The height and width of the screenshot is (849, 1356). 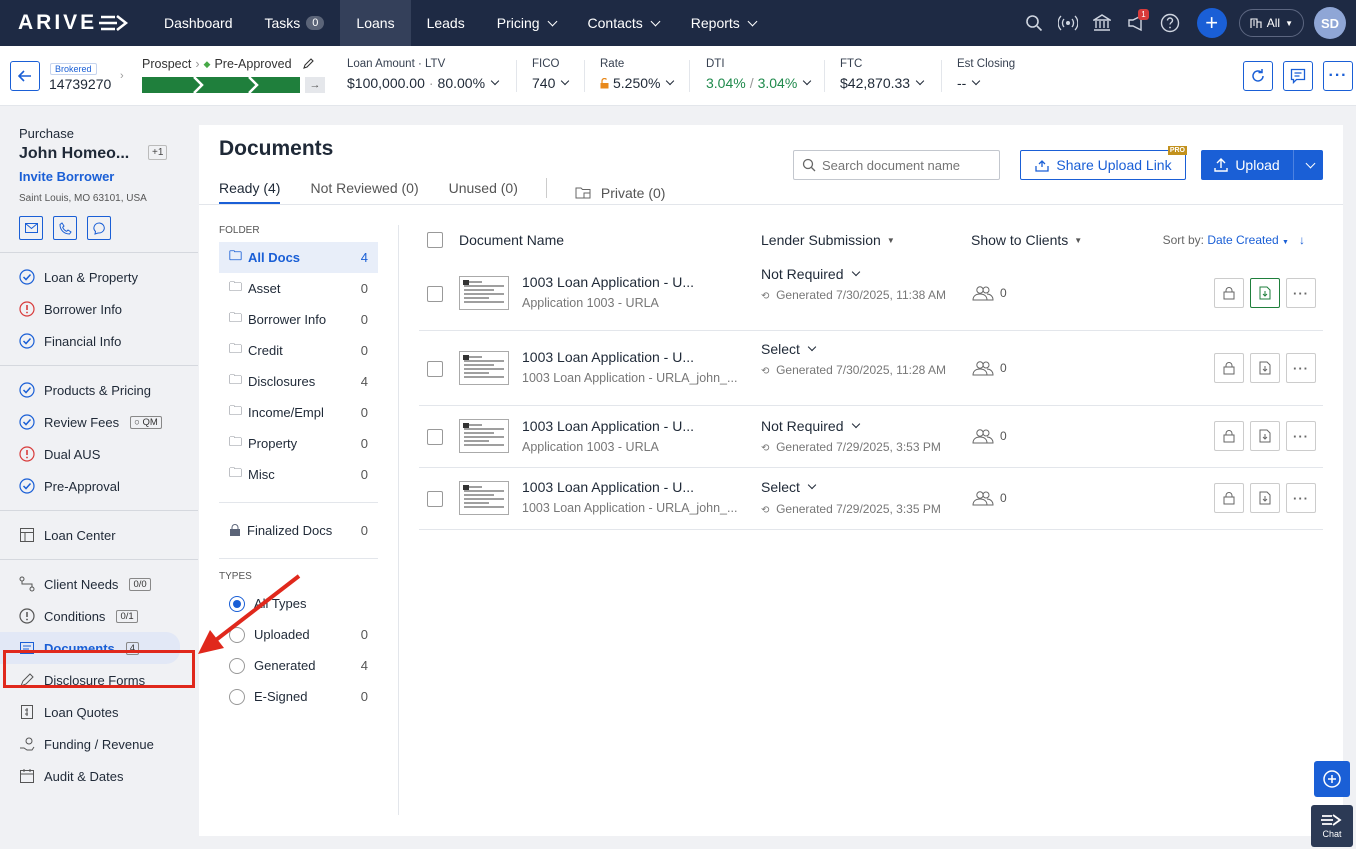 I want to click on nav-loans: Loans, so click(x=375, y=23).